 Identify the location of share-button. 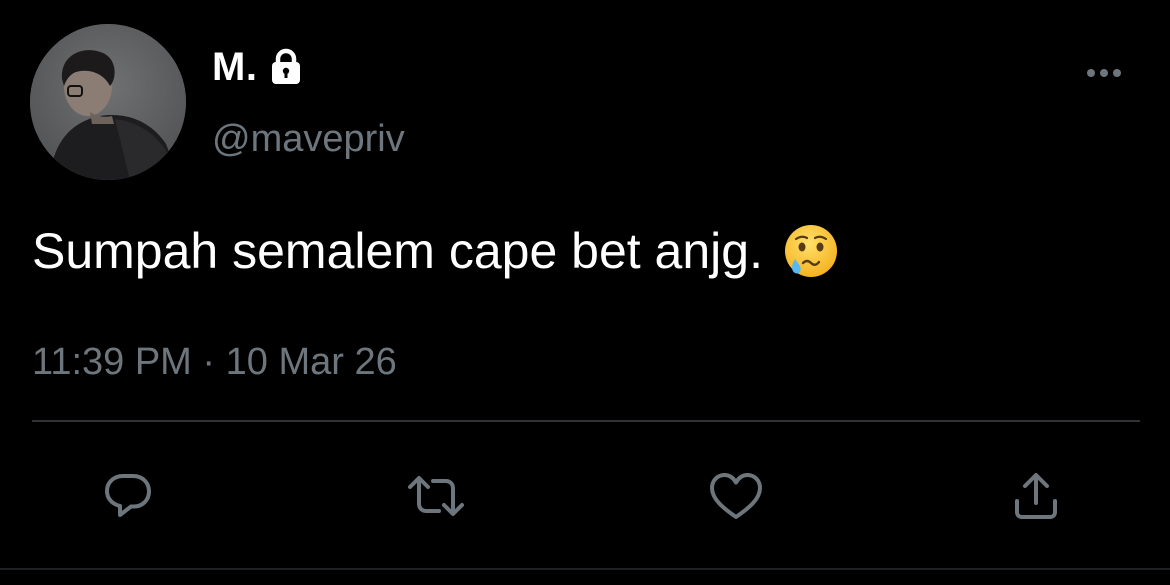
(1036, 496).